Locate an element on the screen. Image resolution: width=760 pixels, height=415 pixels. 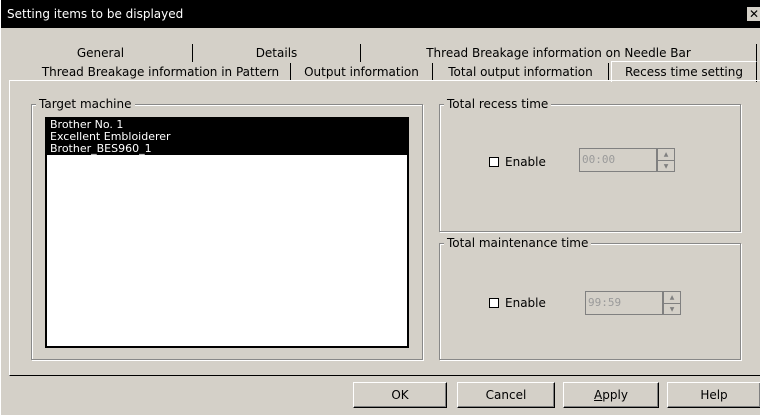
window-title: Setting items to be displayed is located at coordinates (95, 14).